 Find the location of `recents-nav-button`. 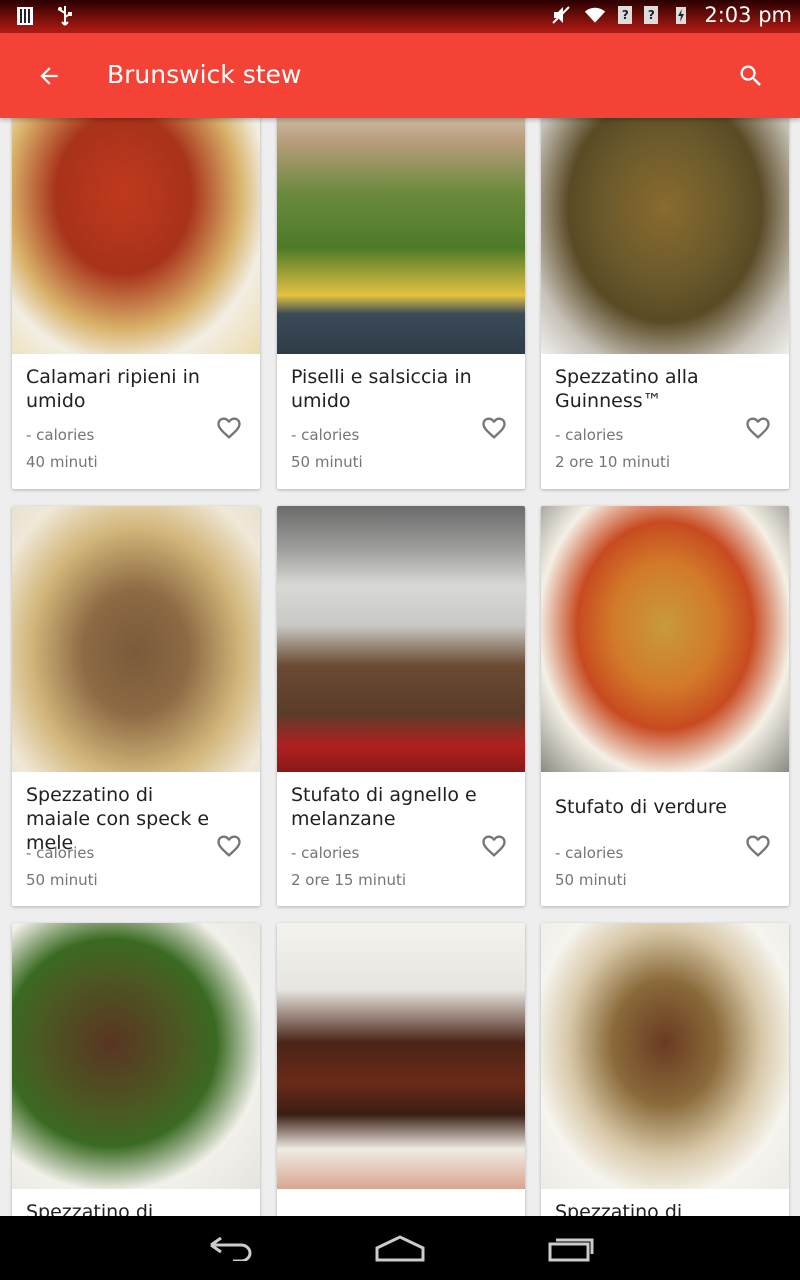

recents-nav-button is located at coordinates (571, 1248).